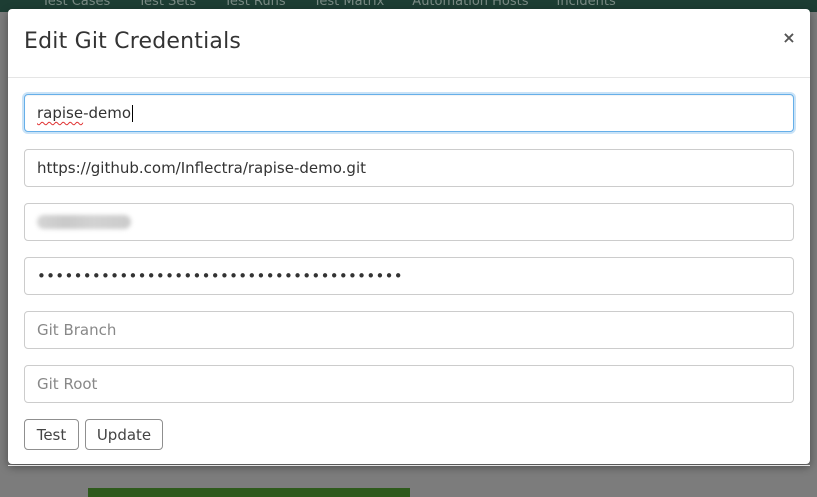 Image resolution: width=817 pixels, height=497 pixels. I want to click on background-green-button, so click(249, 492).